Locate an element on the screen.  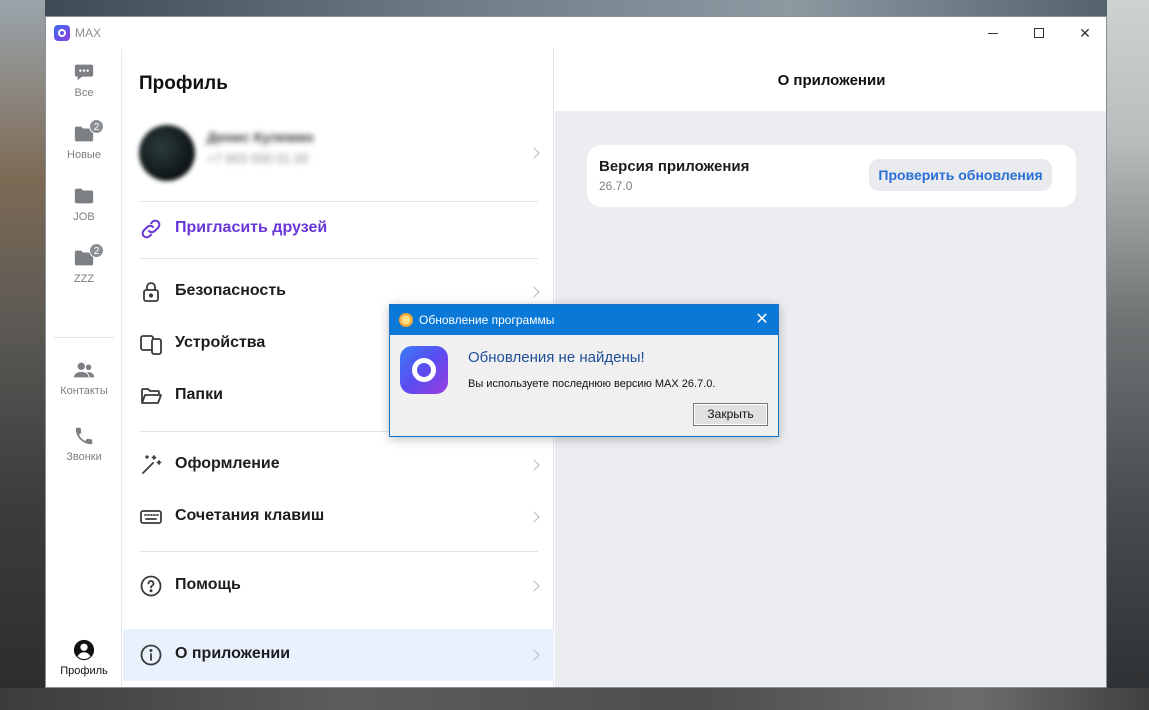
desktop-wallpaper-right is located at coordinates (1128, 355).